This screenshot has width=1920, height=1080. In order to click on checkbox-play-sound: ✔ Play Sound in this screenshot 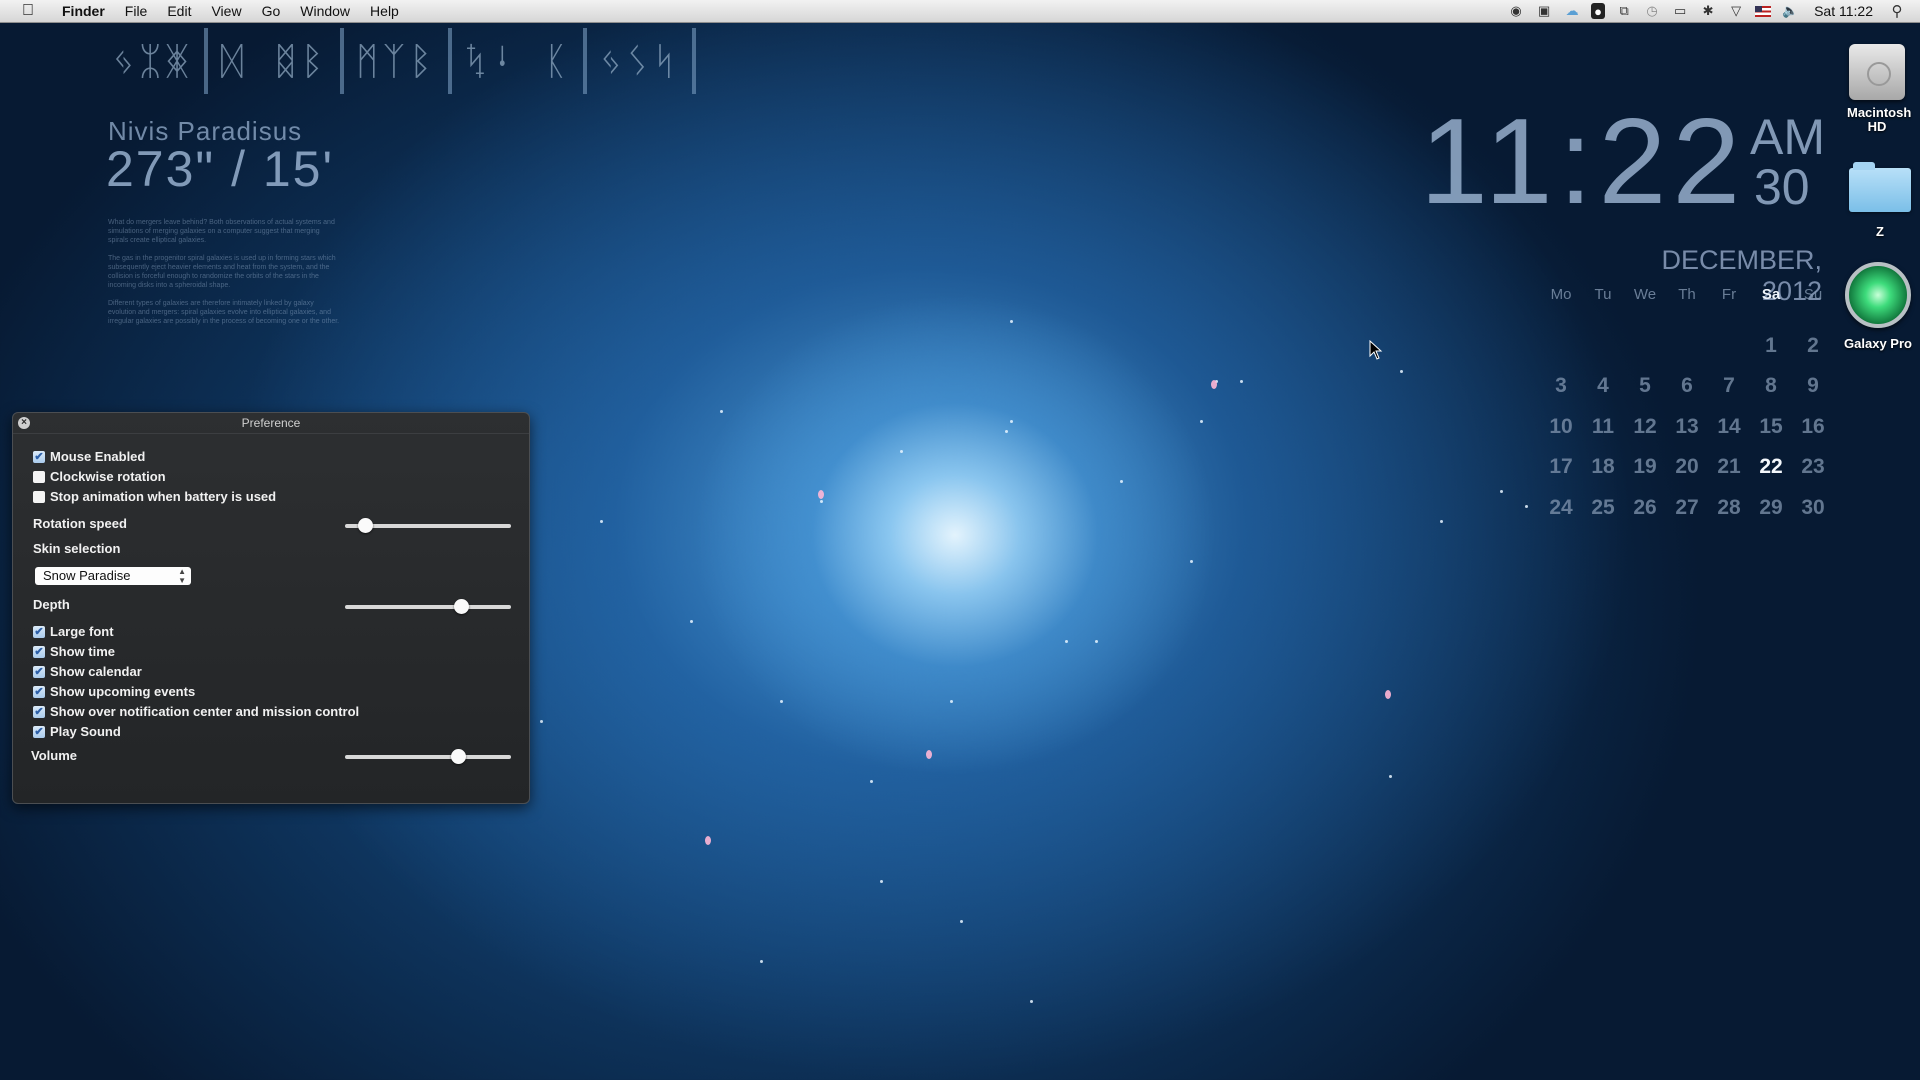, I will do `click(77, 731)`.